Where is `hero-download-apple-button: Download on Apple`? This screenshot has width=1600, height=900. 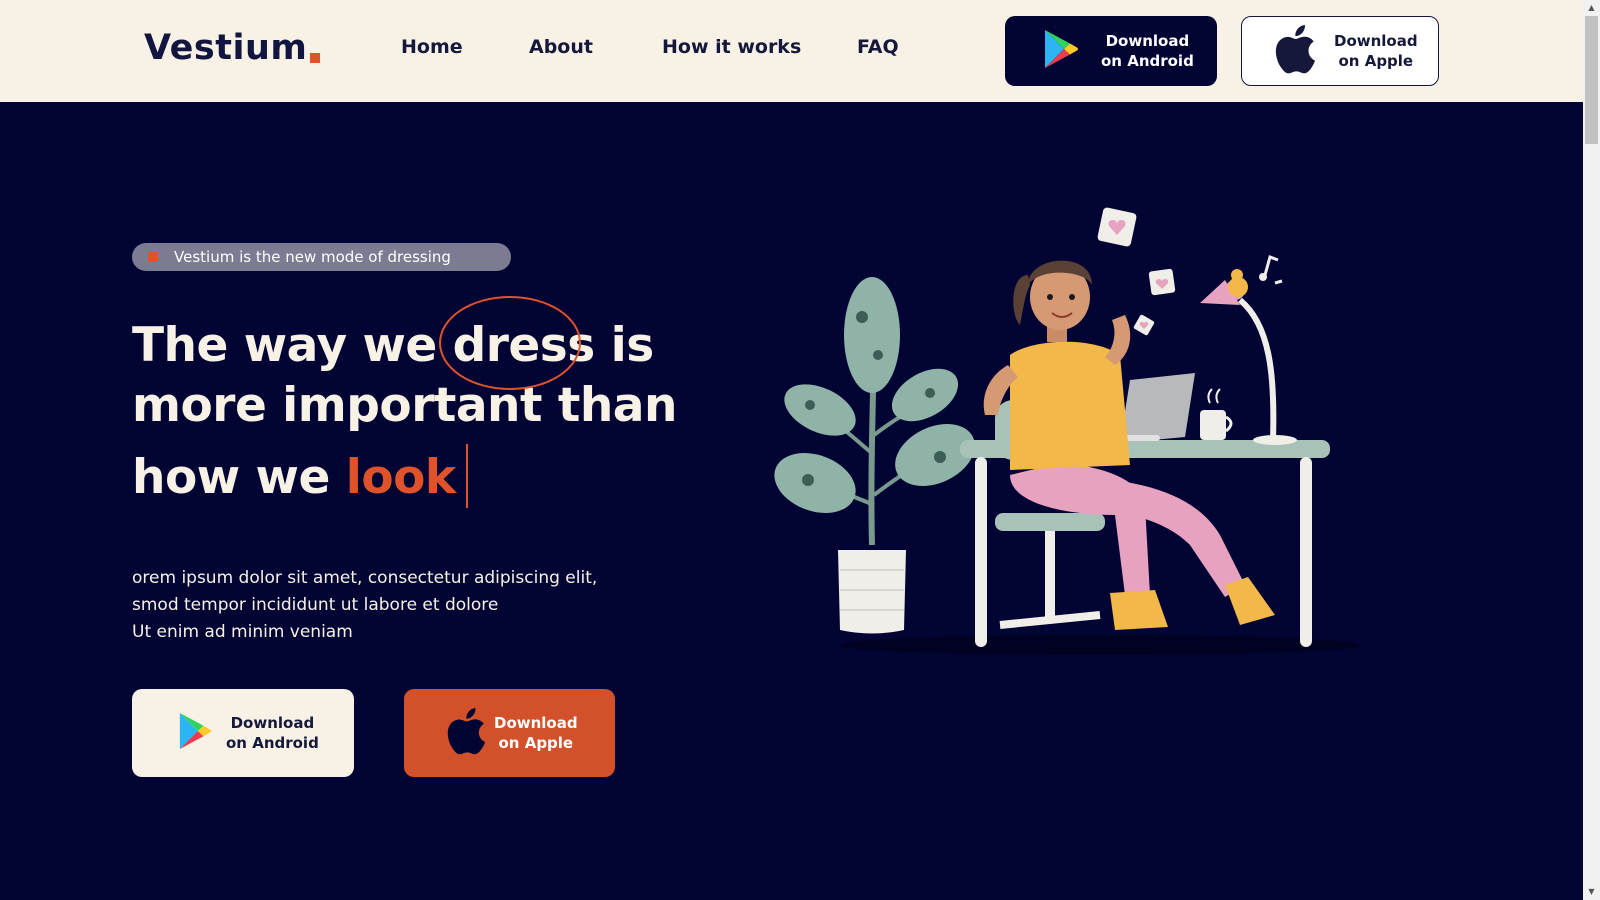
hero-download-apple-button: Download on Apple is located at coordinates (509, 733).